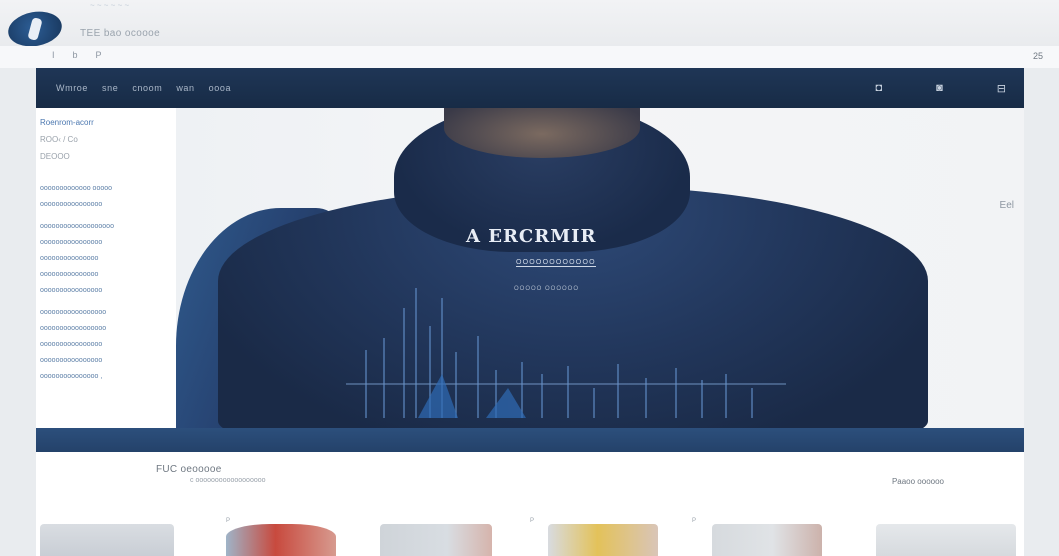  Describe the element at coordinates (120, 33) in the screenshot. I see `tab-title: TEE bao ocoooe` at that location.